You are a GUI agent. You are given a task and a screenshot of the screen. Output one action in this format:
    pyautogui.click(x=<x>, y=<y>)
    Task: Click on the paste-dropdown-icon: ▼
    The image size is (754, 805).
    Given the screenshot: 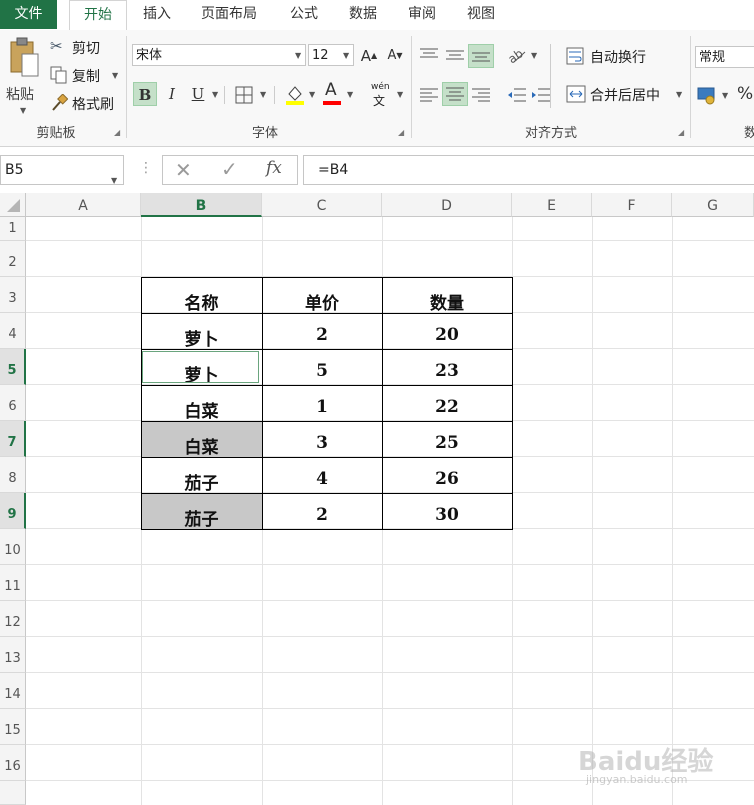 What is the action you would take?
    pyautogui.click(x=23, y=110)
    